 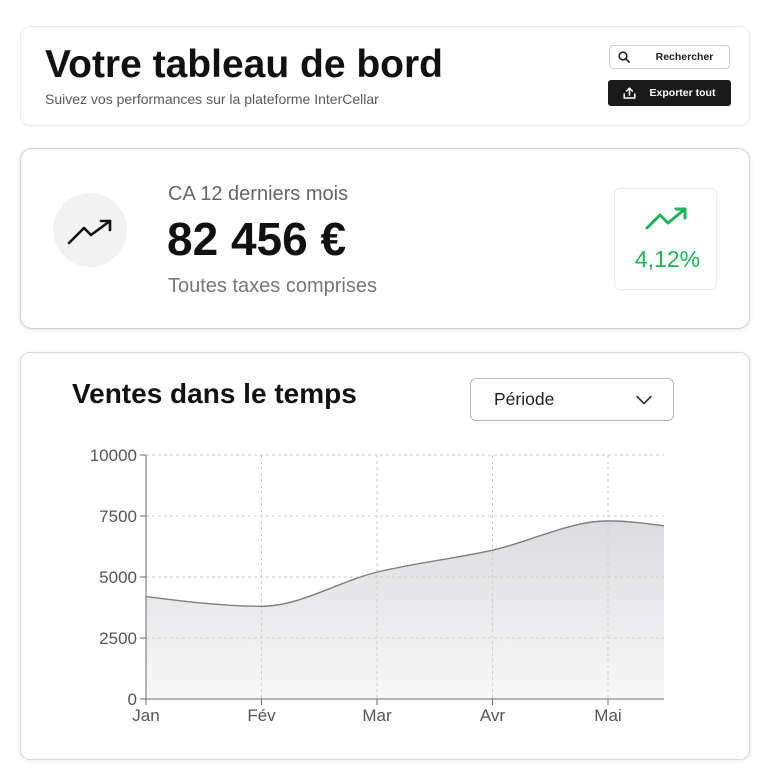 What do you see at coordinates (118, 516) in the screenshot?
I see `y-tick-label: 7500` at bounding box center [118, 516].